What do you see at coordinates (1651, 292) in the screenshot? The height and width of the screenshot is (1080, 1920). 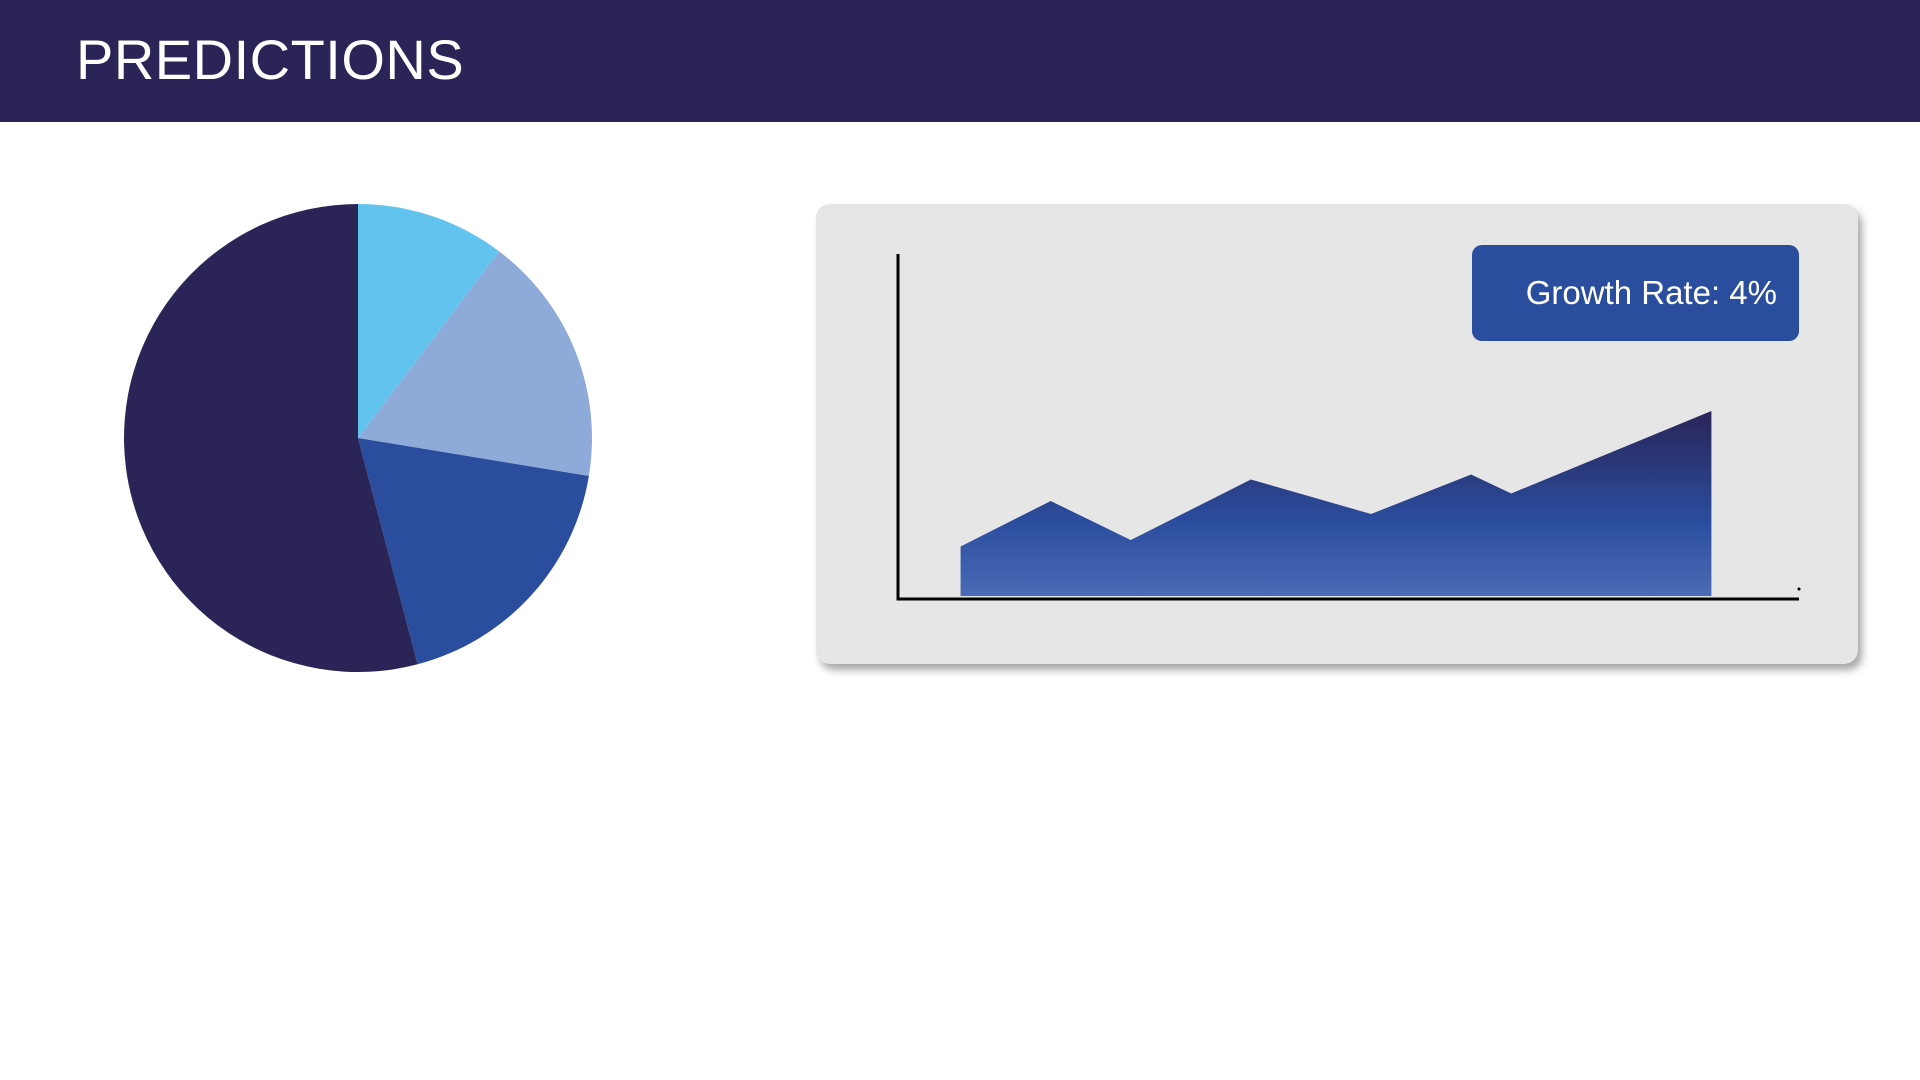 I see `growth-rate-label: Growth Rate: 4%` at bounding box center [1651, 292].